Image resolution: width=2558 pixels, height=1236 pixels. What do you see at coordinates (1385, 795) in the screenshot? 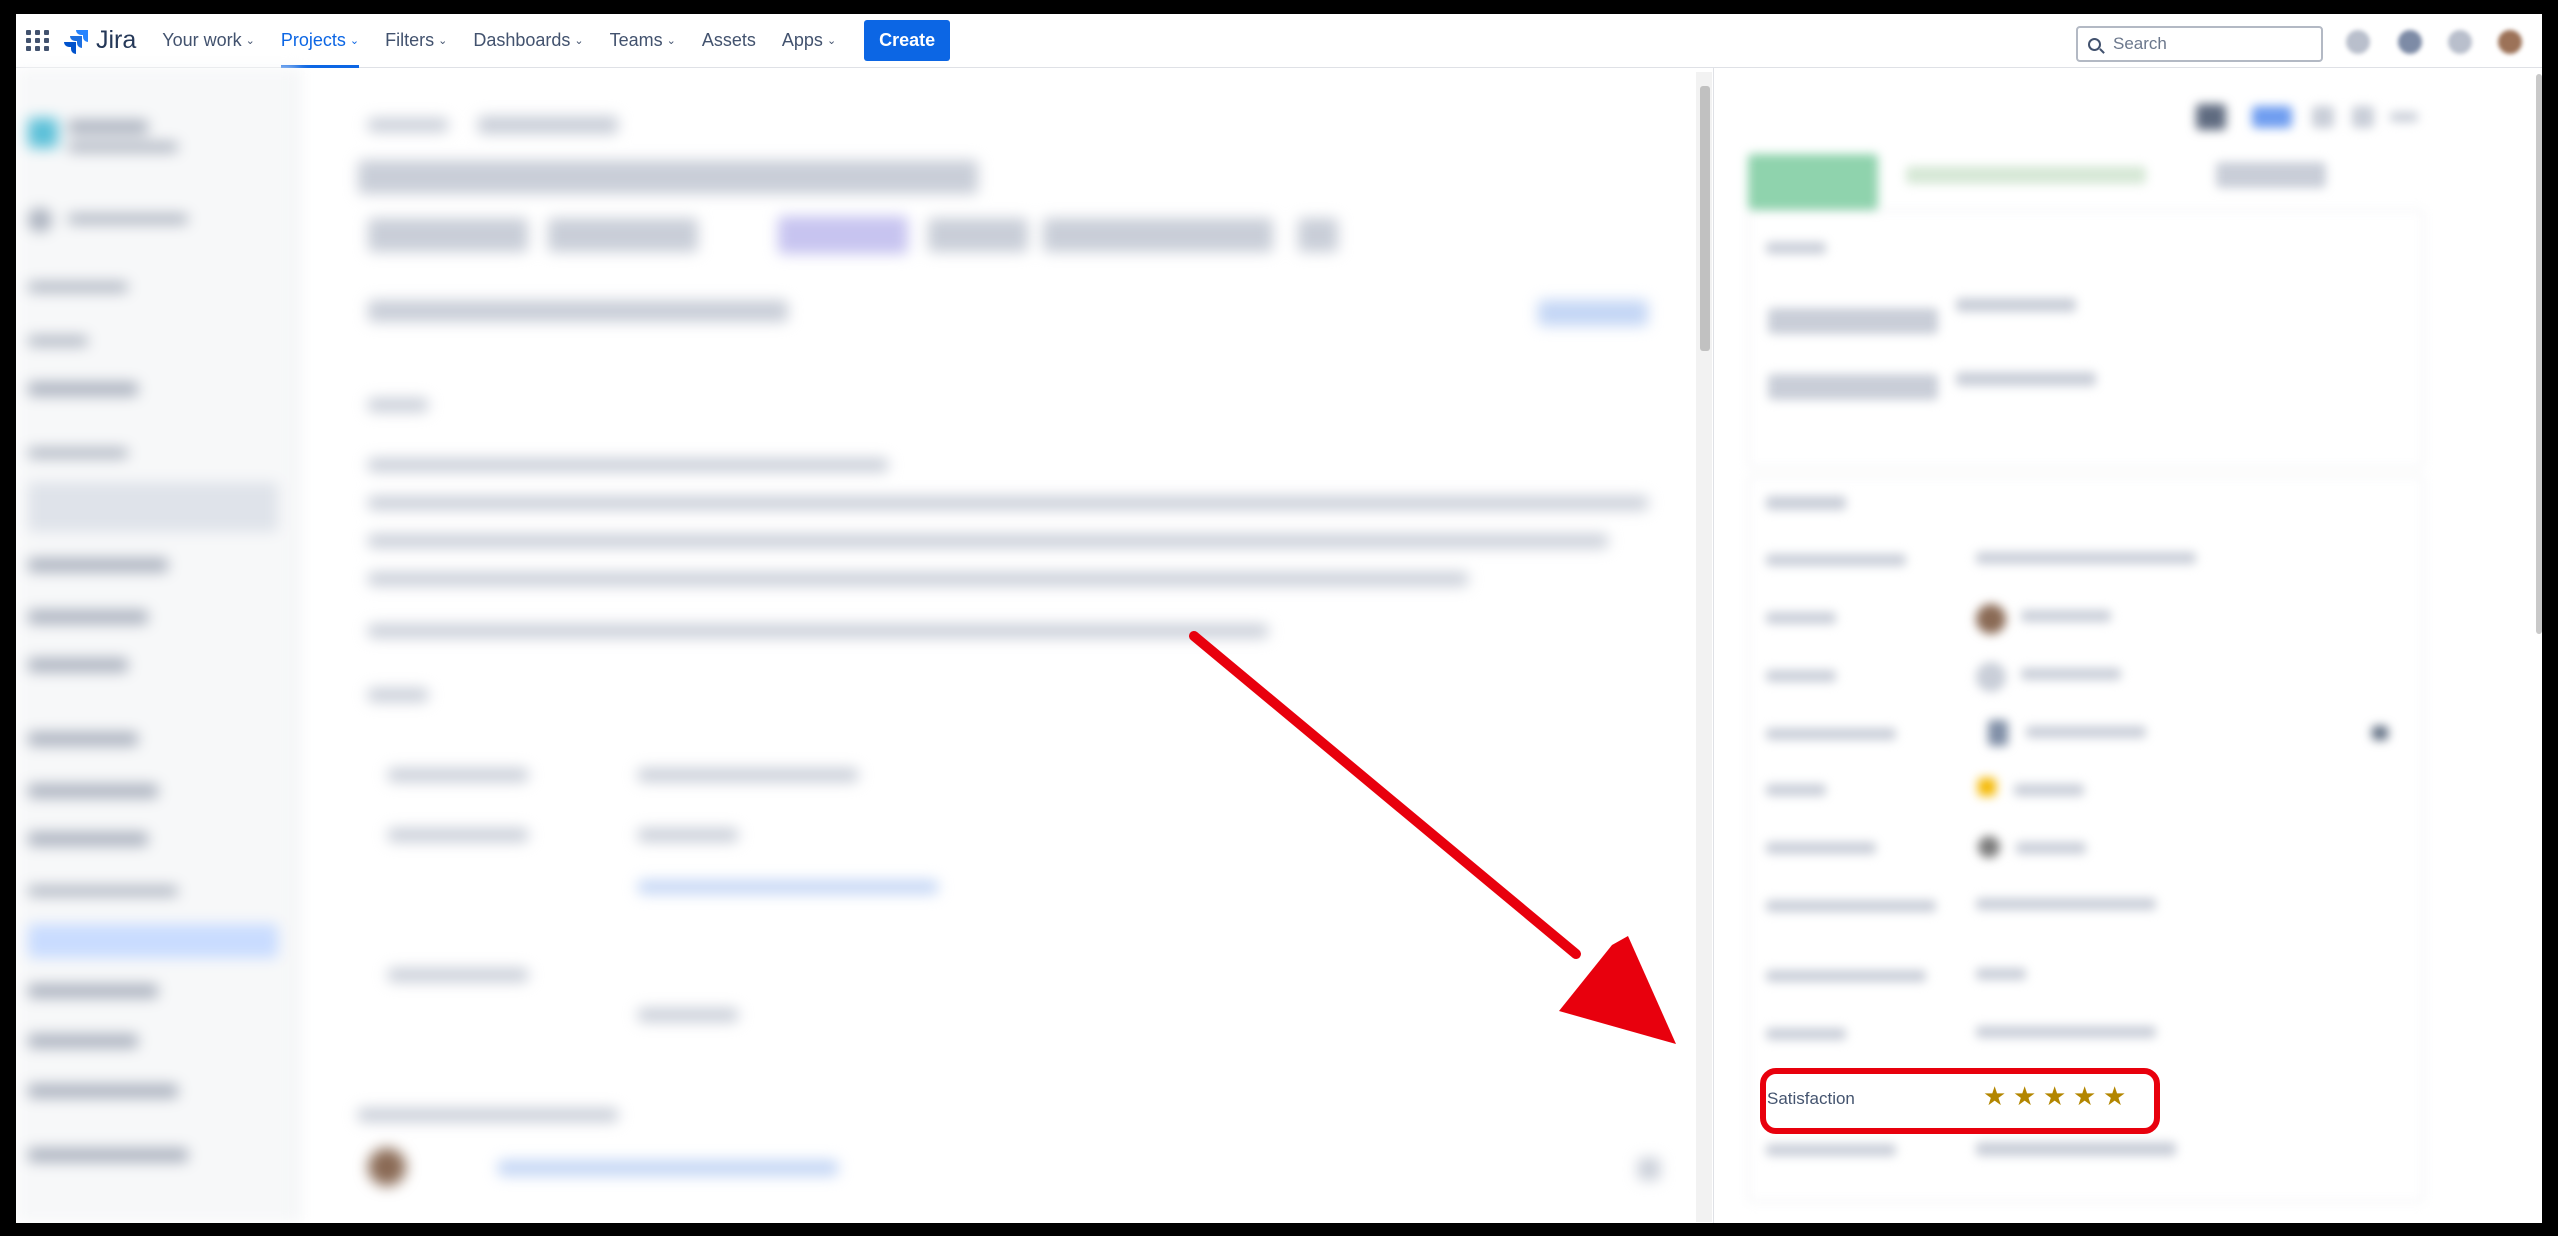
I see `annotation-arrow-shaft` at bounding box center [1385, 795].